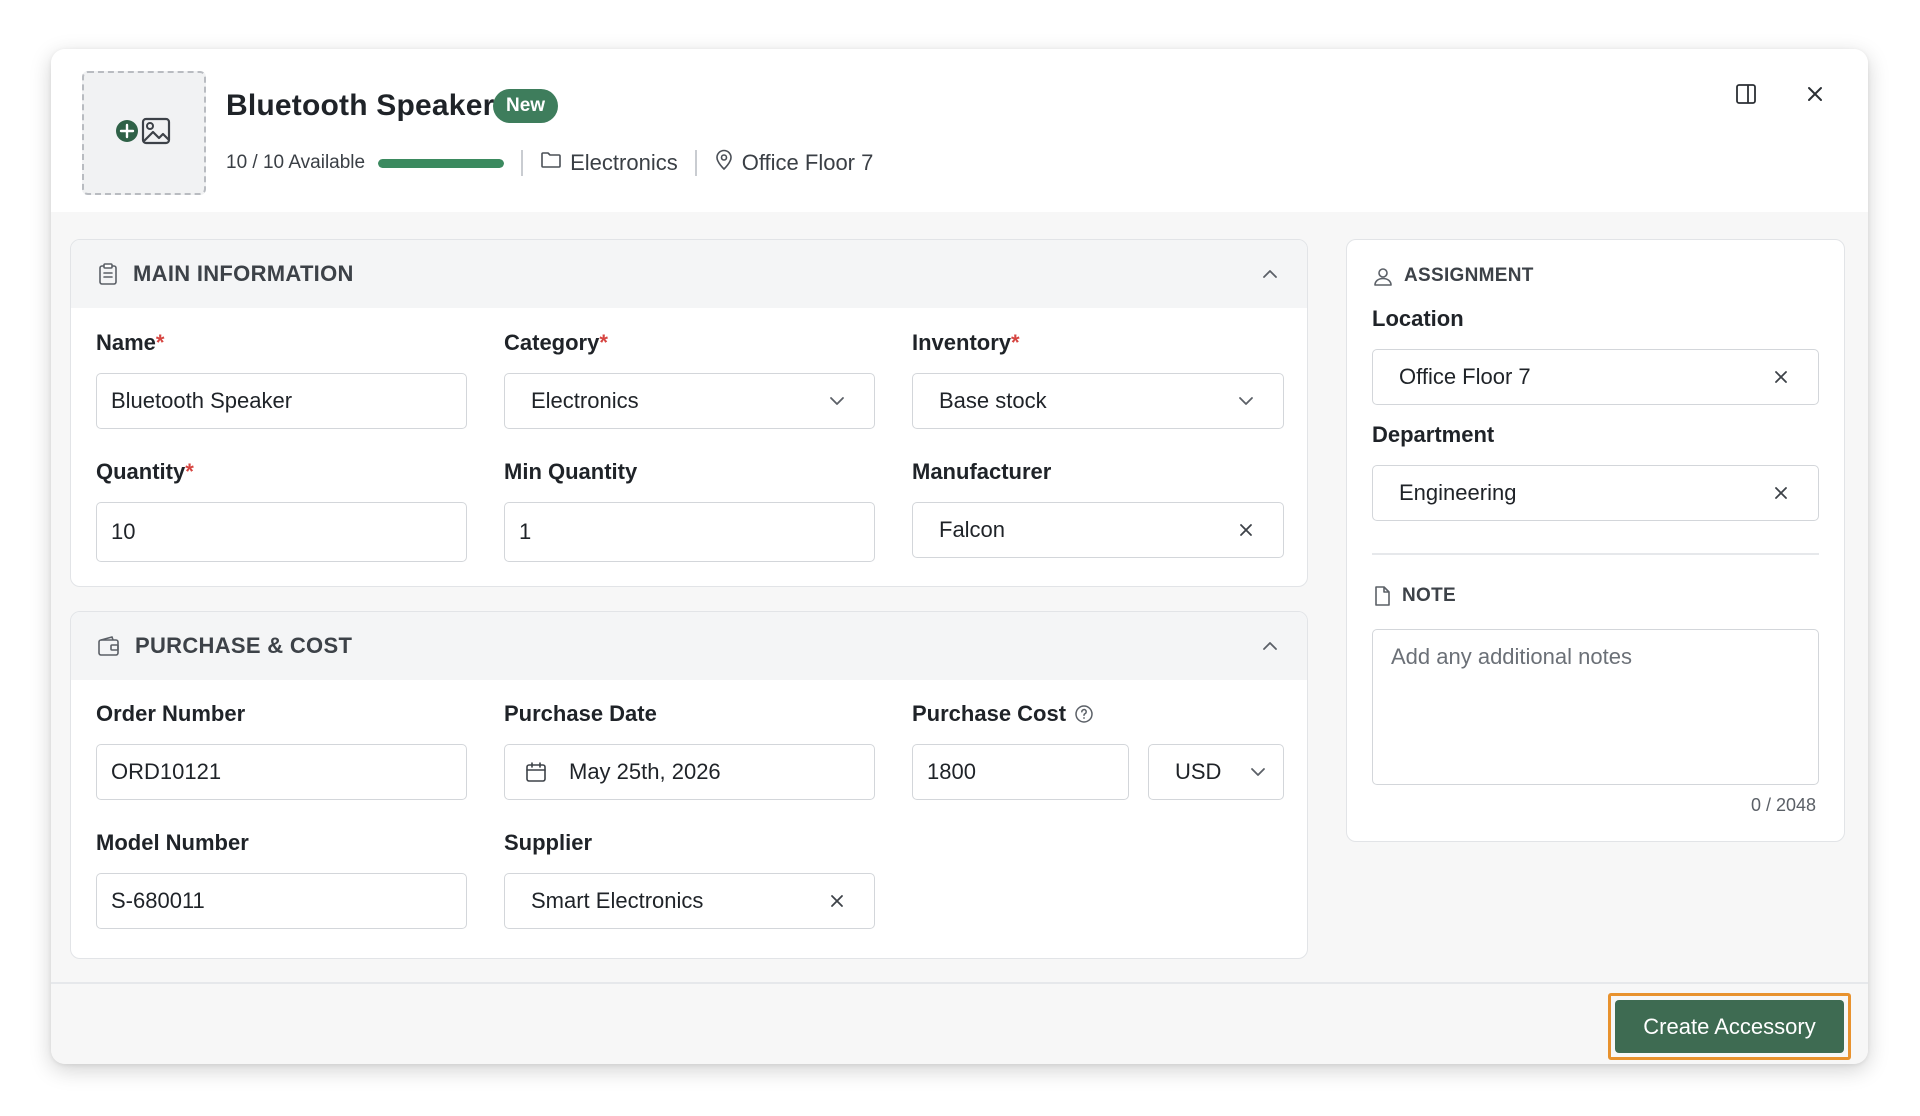 The image size is (1920, 1116). I want to click on split-panel-icon, so click(1746, 96).